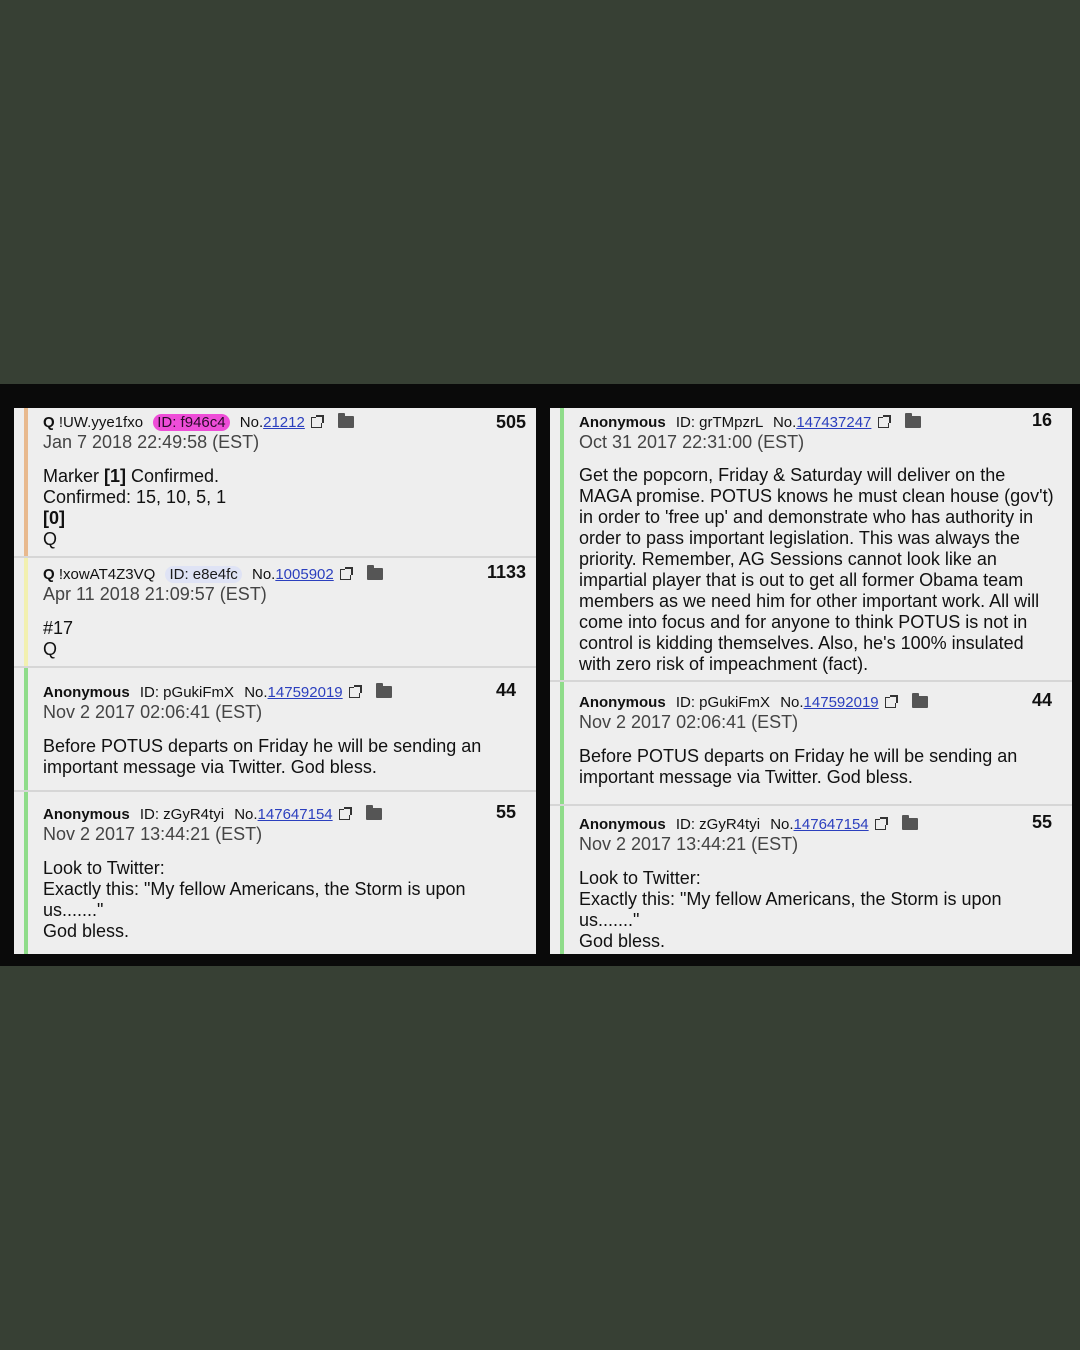 The image size is (1080, 1350). What do you see at coordinates (724, 664) in the screenshot?
I see `body-line: with zero risk of impeachment (fact).` at bounding box center [724, 664].